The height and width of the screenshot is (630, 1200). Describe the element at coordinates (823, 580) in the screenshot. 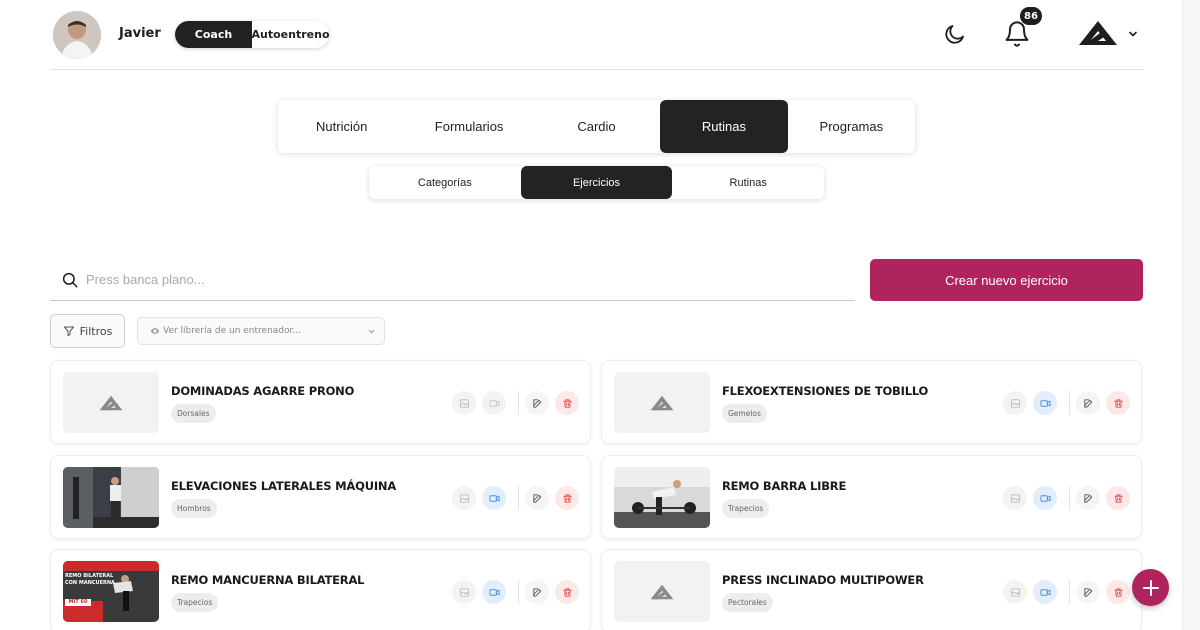

I see `exercise-title: PRESS INCLINADO MULTIPOWER` at that location.